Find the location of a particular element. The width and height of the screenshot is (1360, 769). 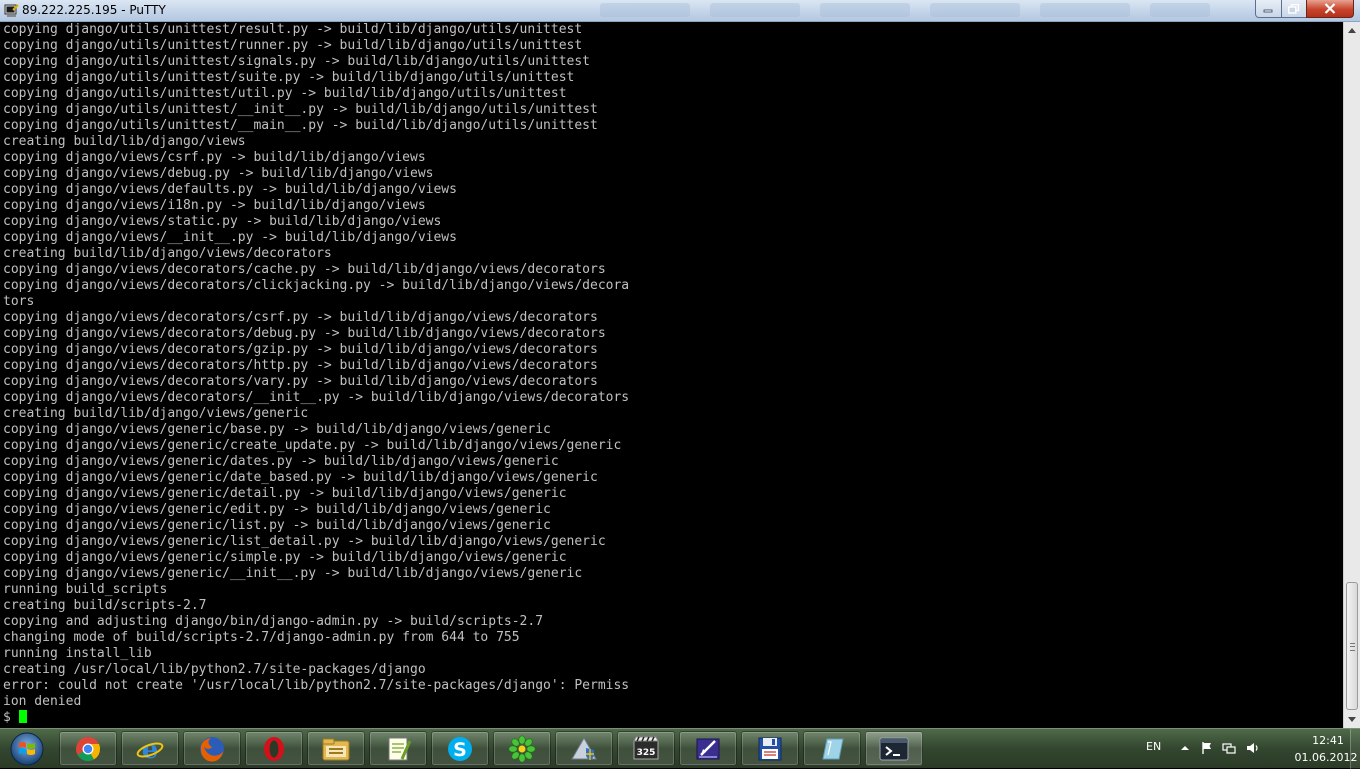

scrollbar-thumb is located at coordinates (1352, 646).